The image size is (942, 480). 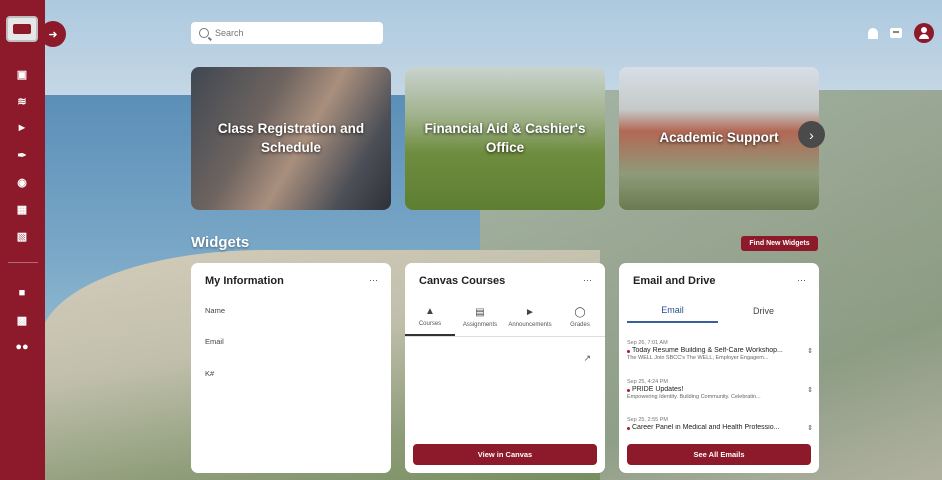 What do you see at coordinates (22, 74) in the screenshot?
I see `dashboard-icon: ▣` at bounding box center [22, 74].